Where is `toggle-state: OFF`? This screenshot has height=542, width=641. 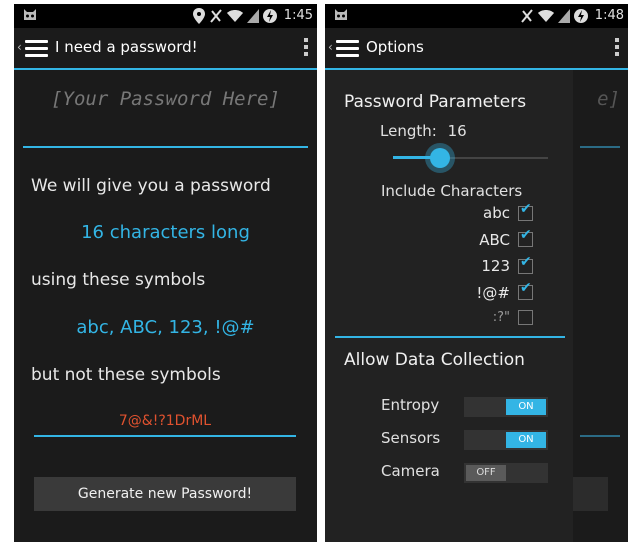 toggle-state: OFF is located at coordinates (486, 473).